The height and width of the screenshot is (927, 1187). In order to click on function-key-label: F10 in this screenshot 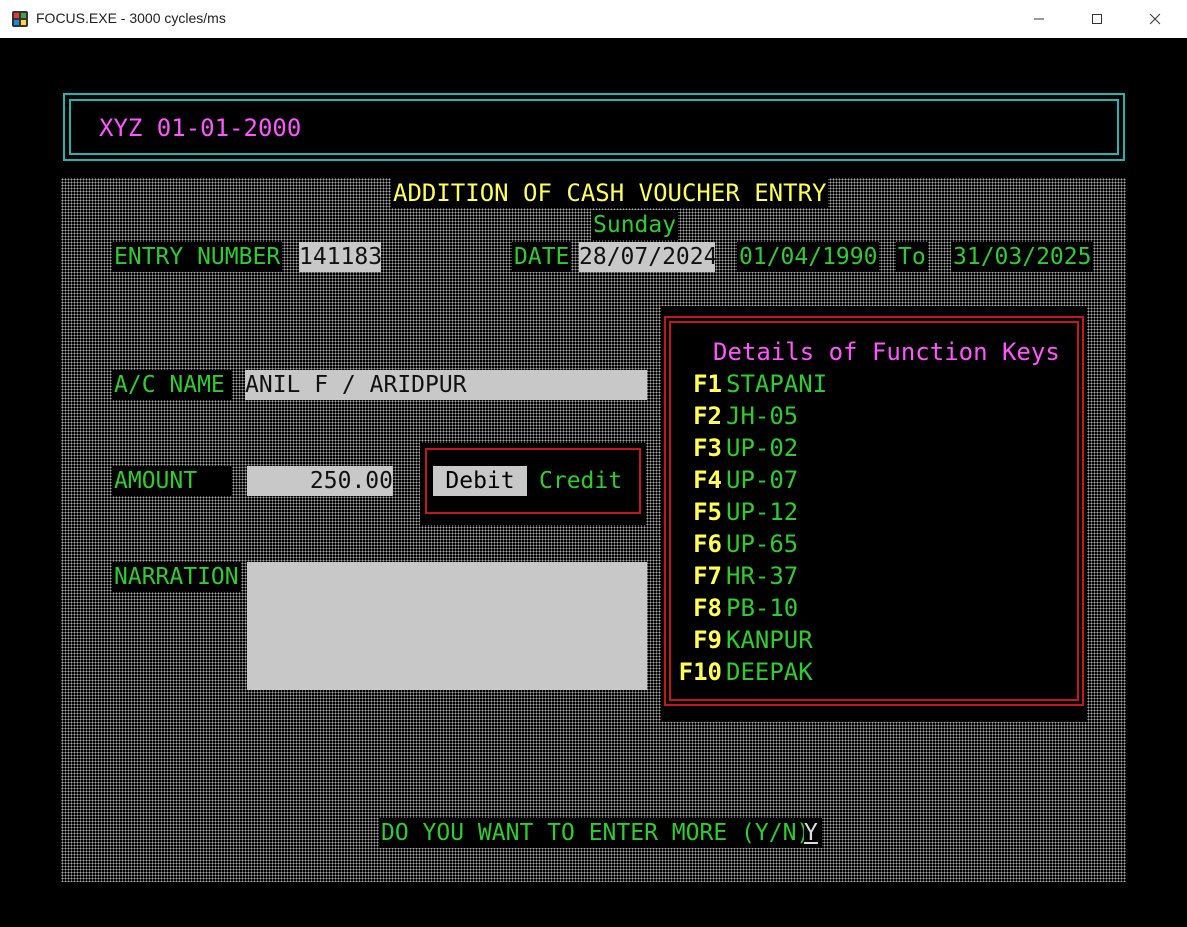, I will do `click(700, 672)`.